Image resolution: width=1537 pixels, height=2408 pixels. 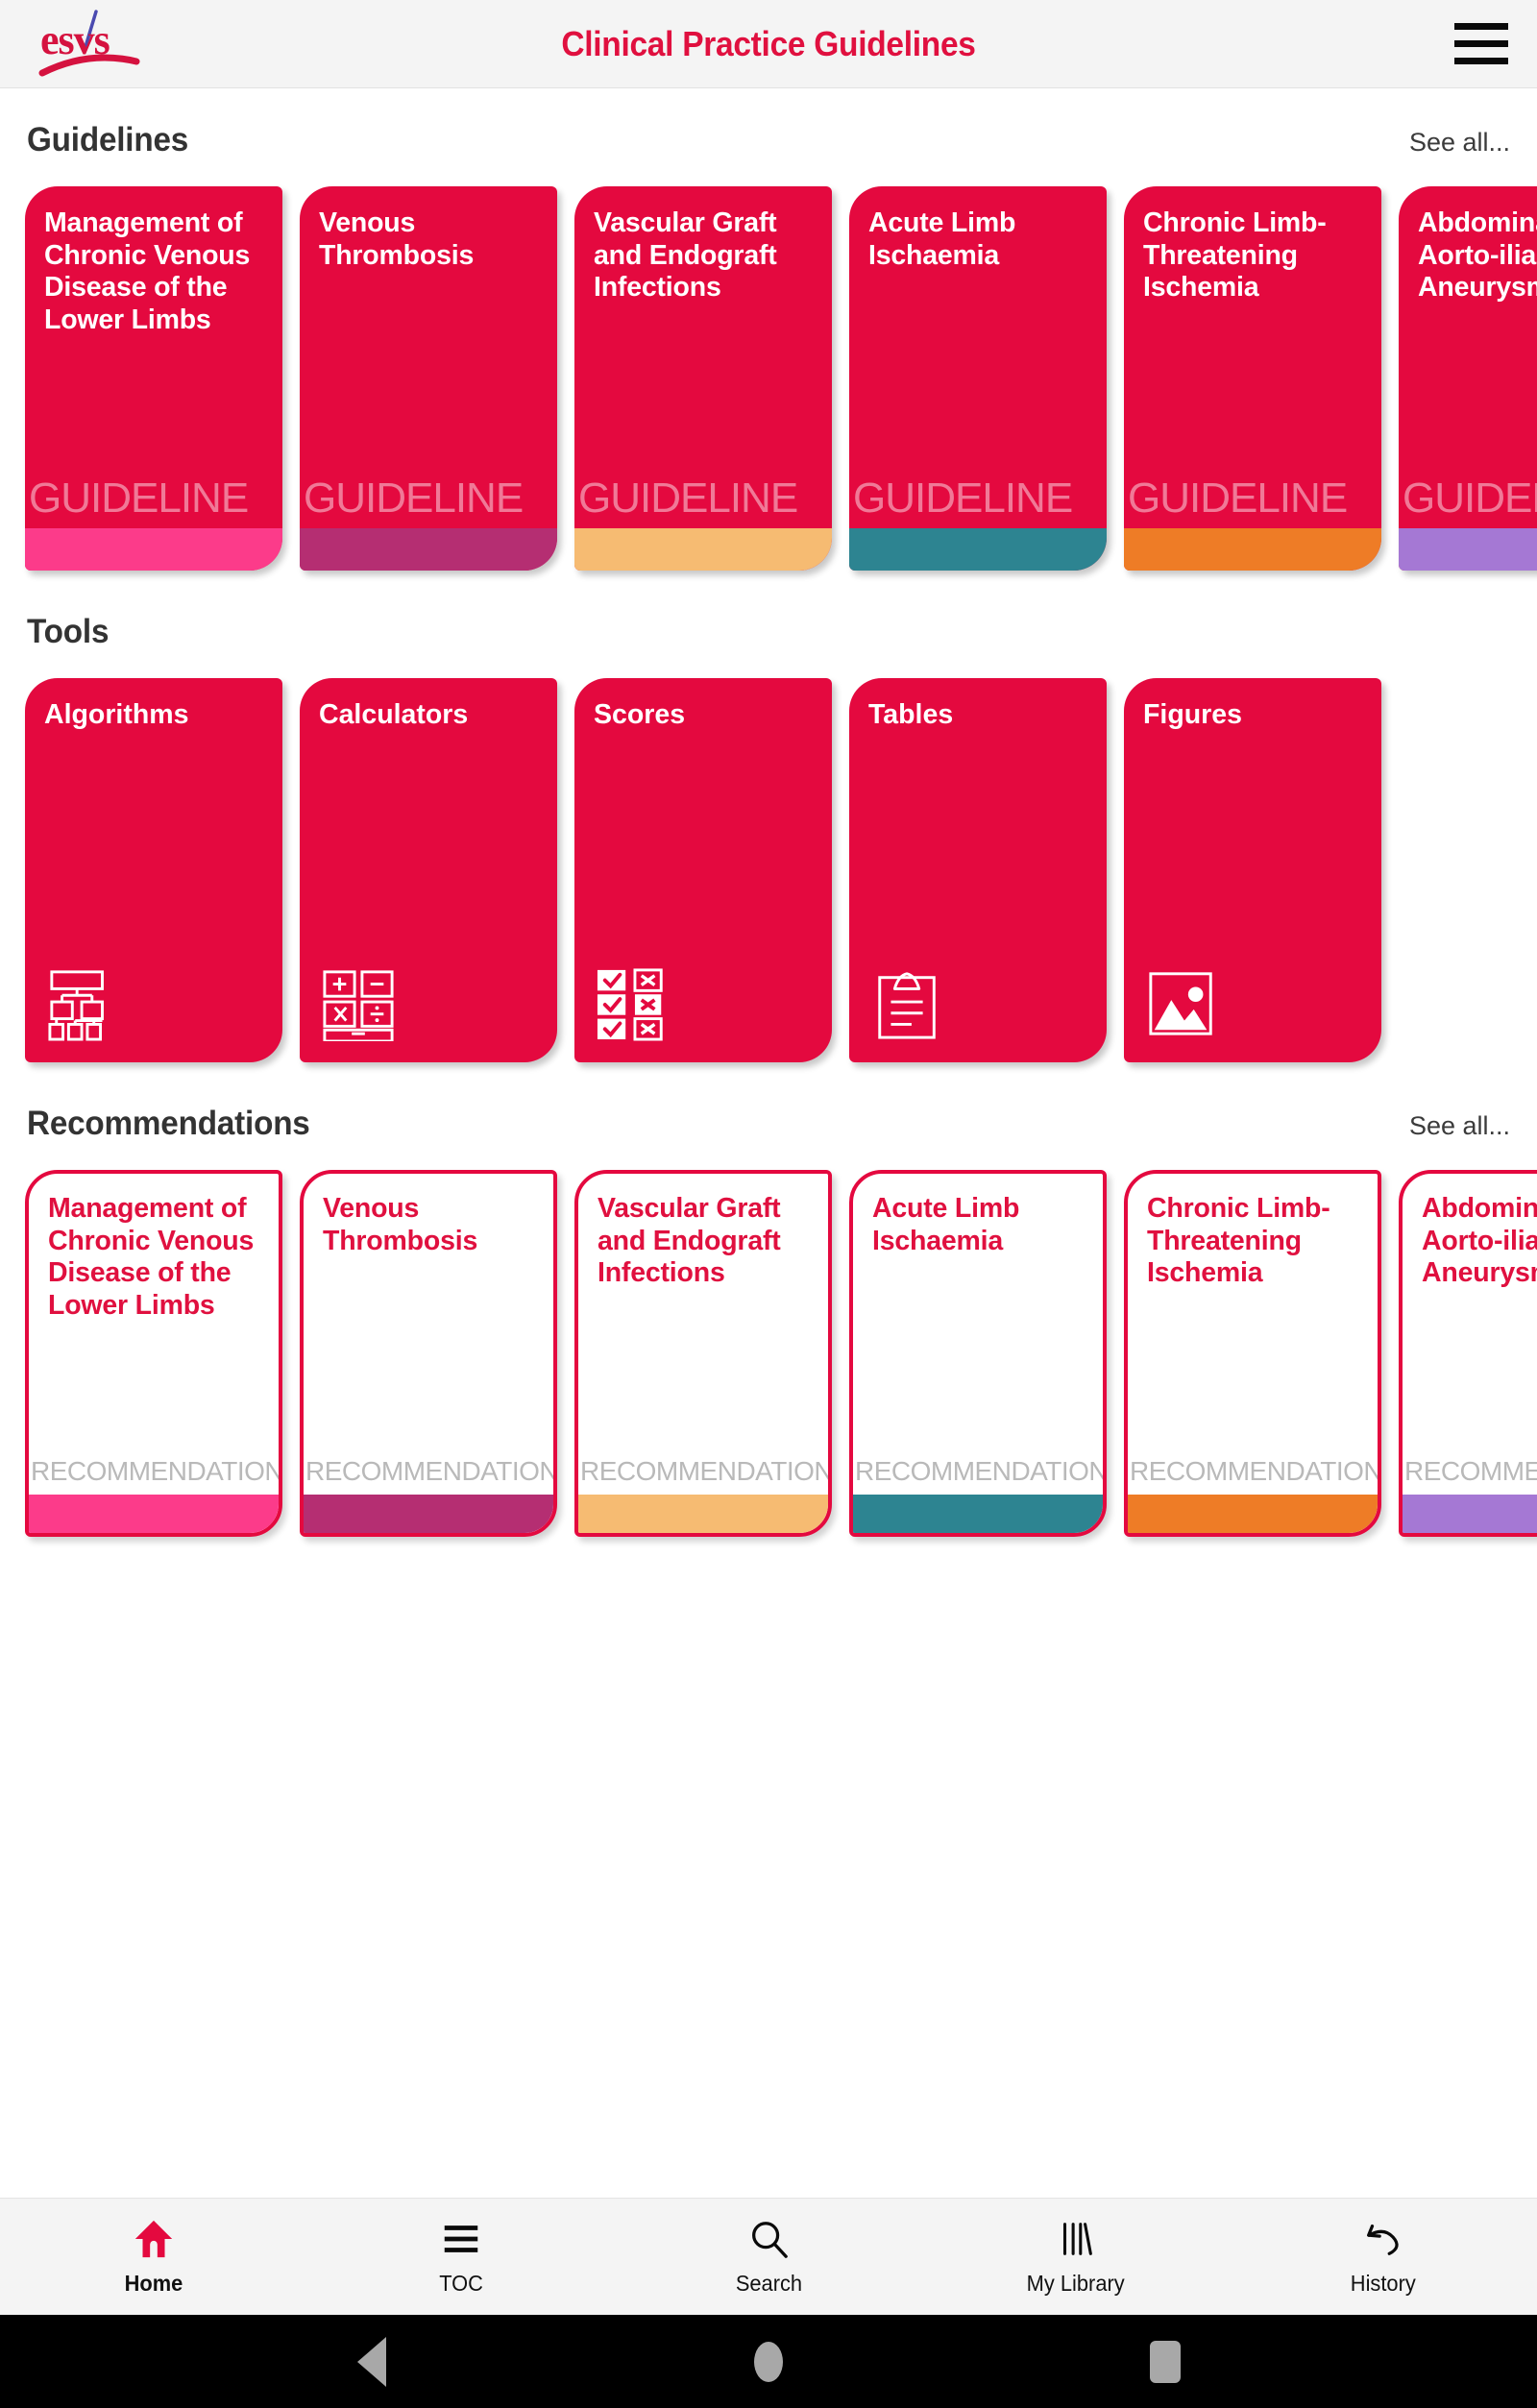 I want to click on bottom-navigation-bar: Home TOC Search My Library History, so click(x=768, y=2256).